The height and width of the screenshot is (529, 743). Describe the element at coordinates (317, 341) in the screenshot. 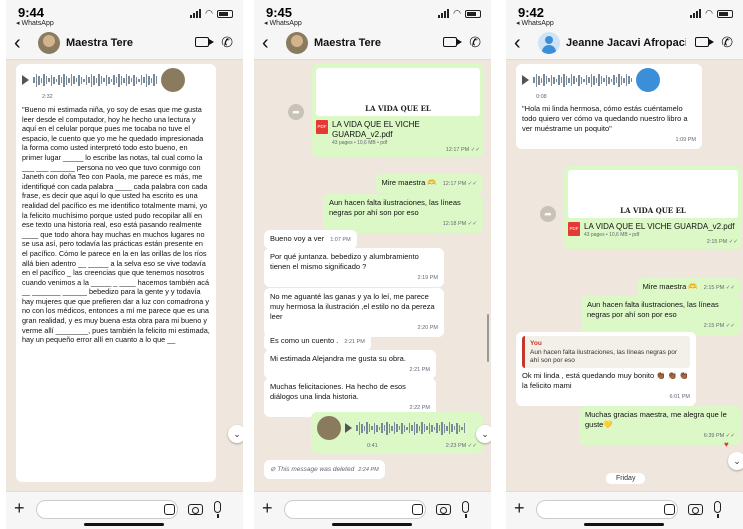

I see `message-incoming: Es como un cuento . 2:21 PM` at that location.